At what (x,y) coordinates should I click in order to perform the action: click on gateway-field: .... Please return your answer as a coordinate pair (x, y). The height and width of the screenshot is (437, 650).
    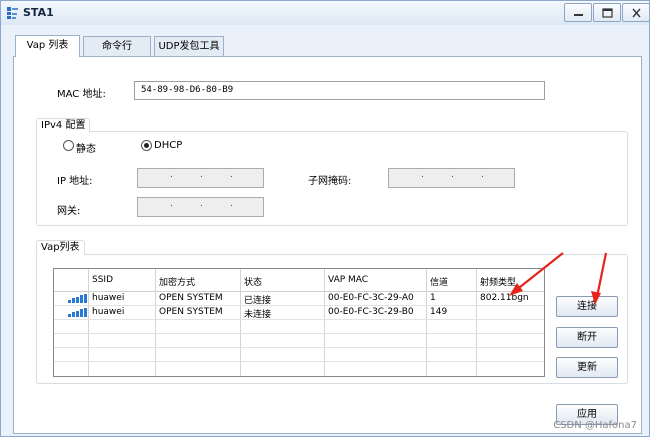
    Looking at the image, I should click on (200, 207).